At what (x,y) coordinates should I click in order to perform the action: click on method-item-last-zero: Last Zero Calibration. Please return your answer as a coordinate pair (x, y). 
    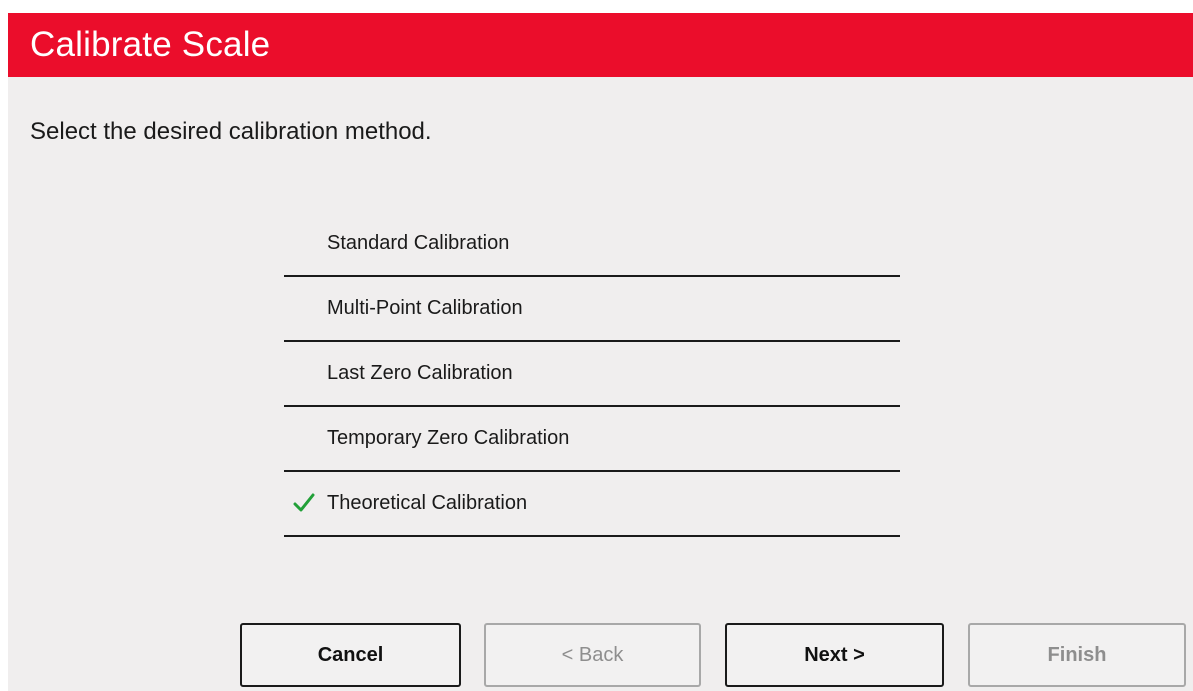
    Looking at the image, I should click on (592, 374).